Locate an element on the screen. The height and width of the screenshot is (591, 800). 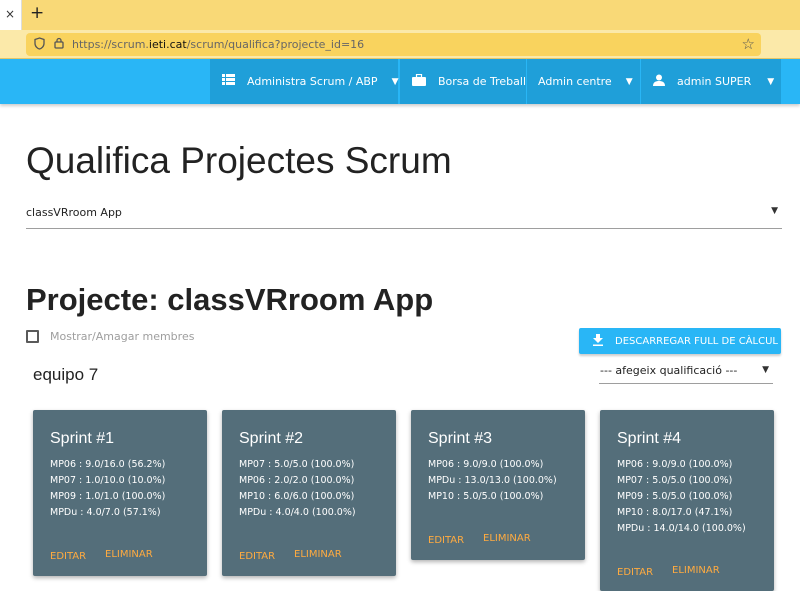
new-tab-button: + is located at coordinates (37, 13).